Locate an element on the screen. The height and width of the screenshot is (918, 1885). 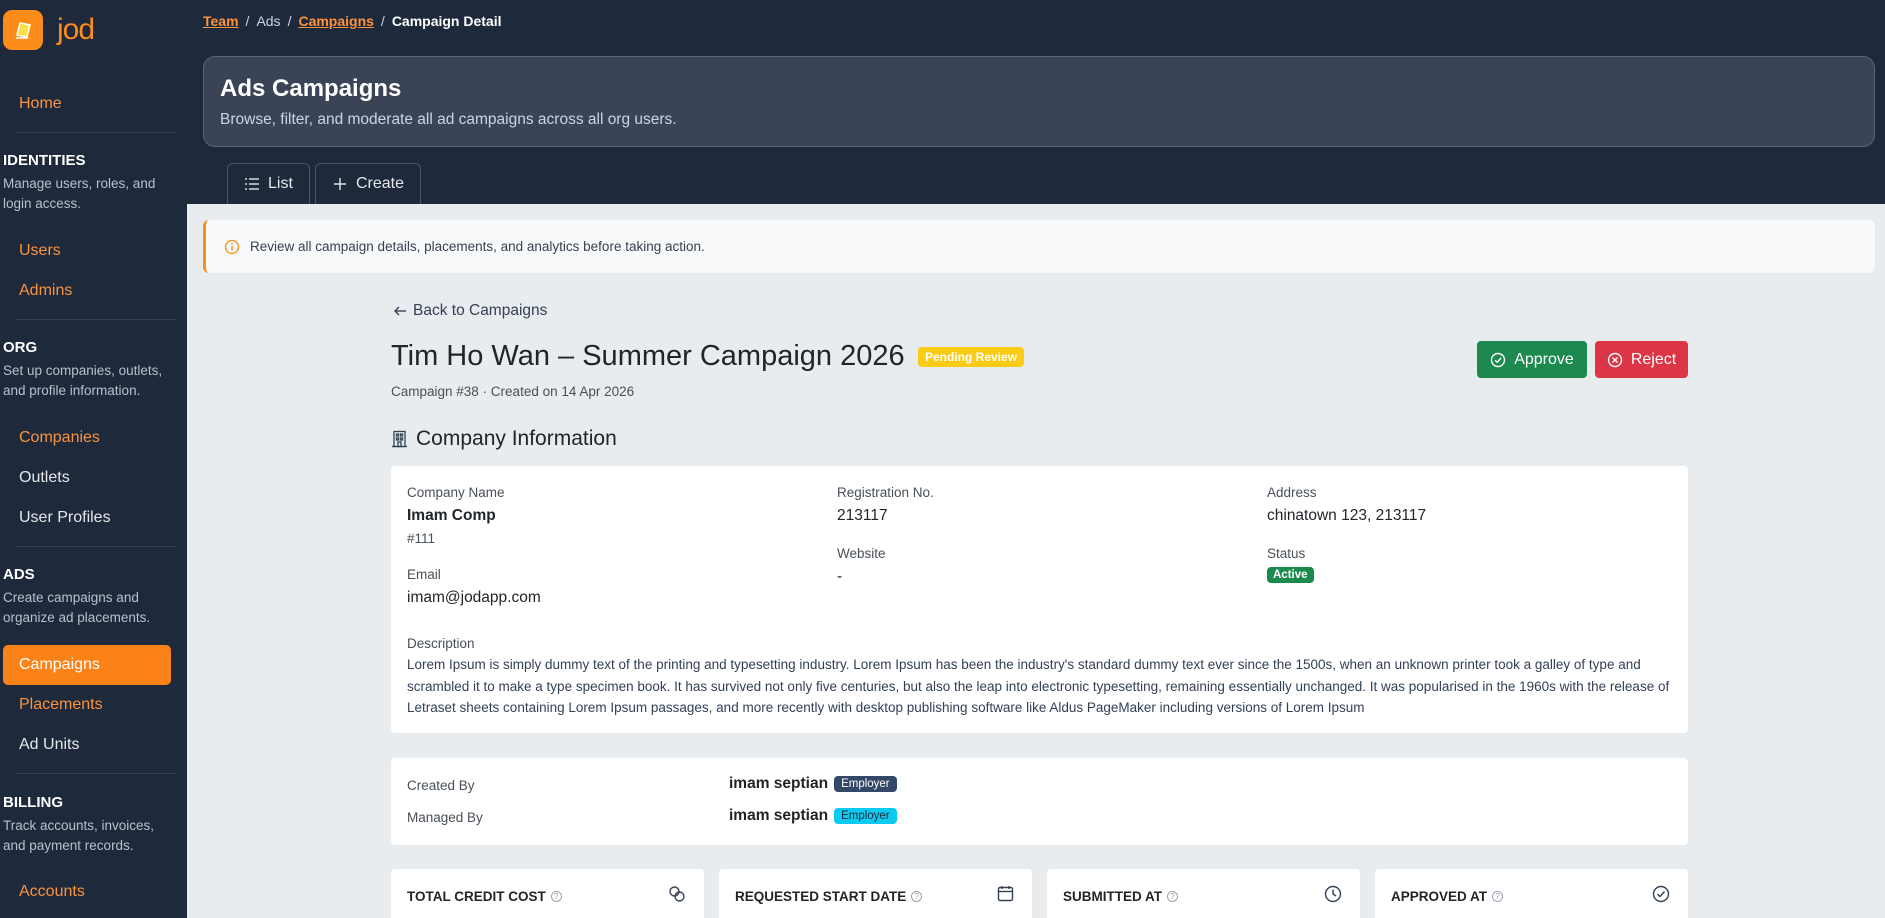
campaign-meta: Campaign #38 · Created on 14 Apr 2026 is located at coordinates (513, 391).